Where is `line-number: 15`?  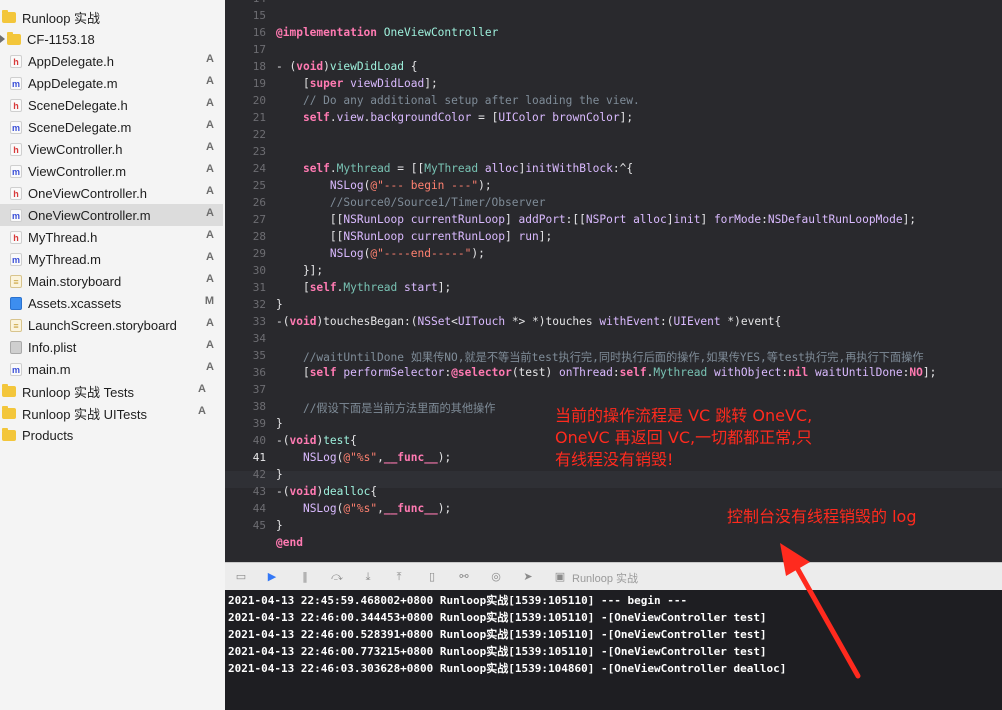 line-number: 15 is located at coordinates (246, 15).